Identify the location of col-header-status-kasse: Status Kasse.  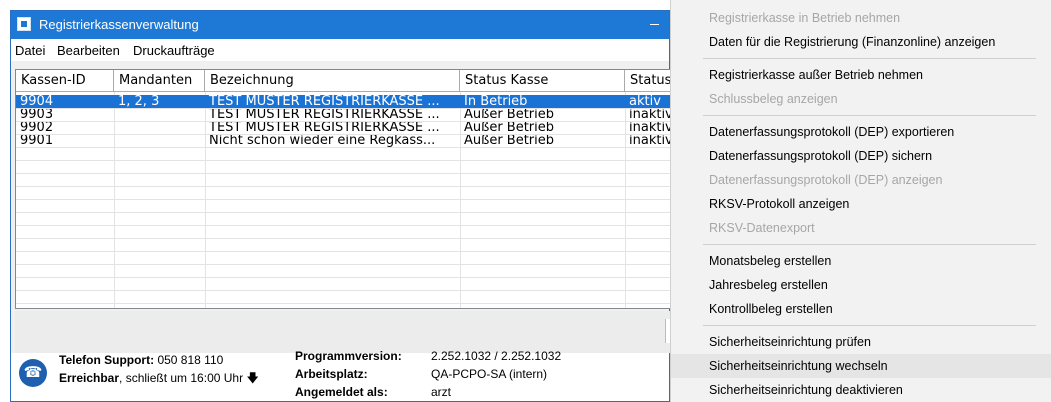
(542, 81).